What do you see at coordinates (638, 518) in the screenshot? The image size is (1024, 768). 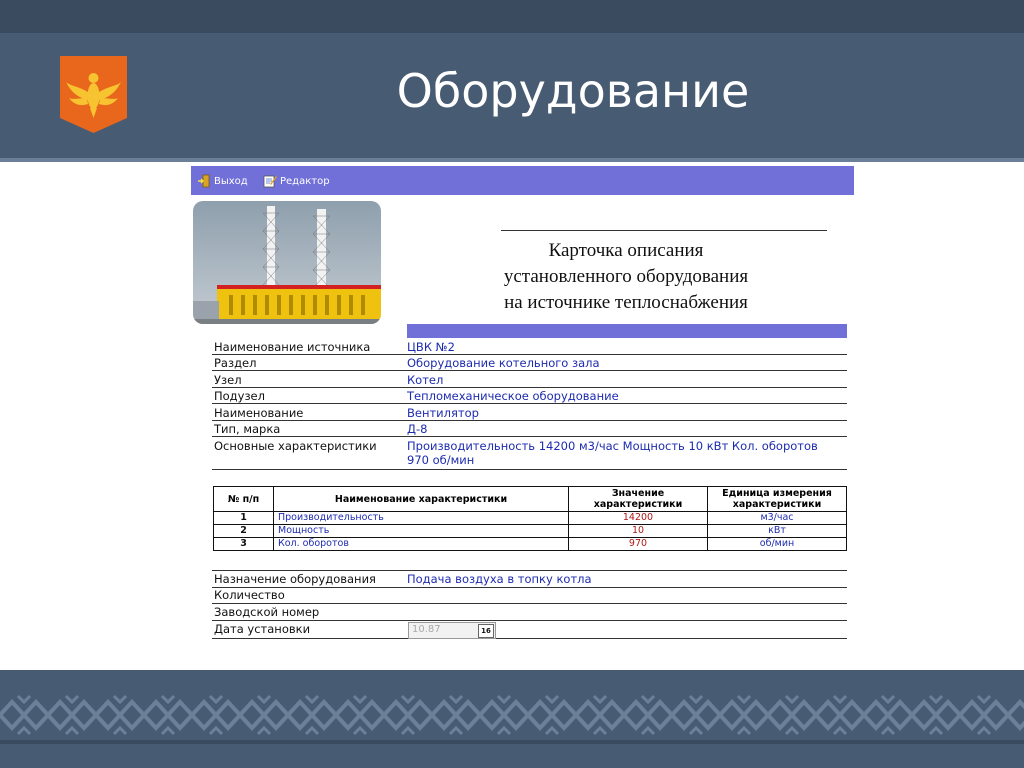 I see `row-value: 14200` at bounding box center [638, 518].